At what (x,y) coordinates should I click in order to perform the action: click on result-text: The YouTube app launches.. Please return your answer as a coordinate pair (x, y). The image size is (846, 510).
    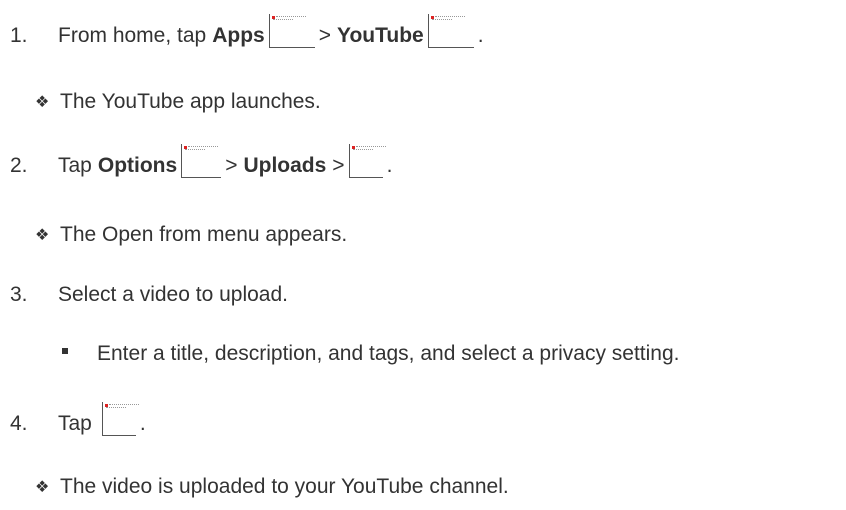
    Looking at the image, I should click on (190, 101).